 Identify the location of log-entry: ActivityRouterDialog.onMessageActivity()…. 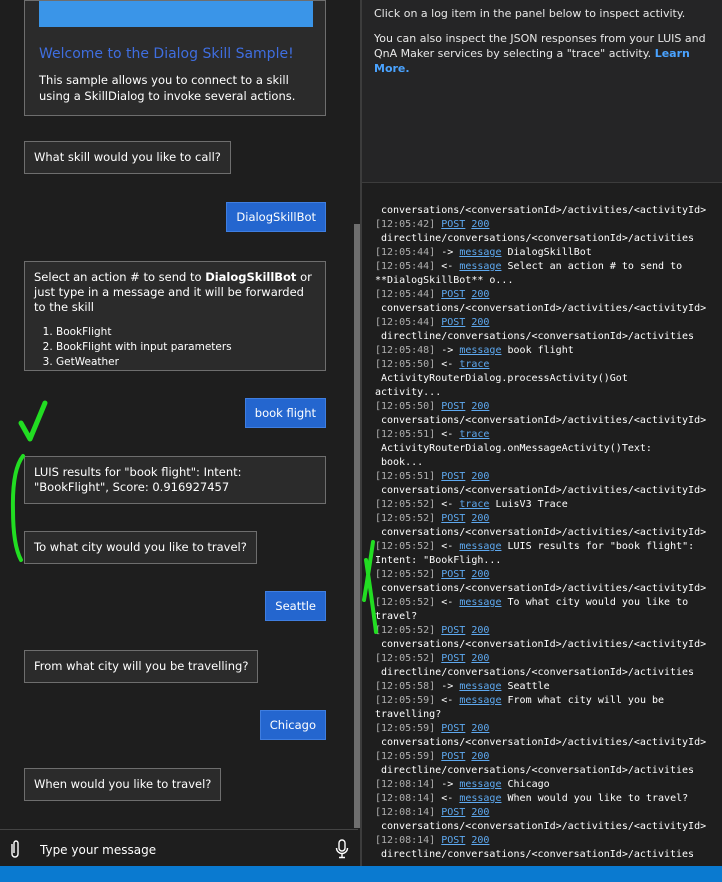
(541, 449).